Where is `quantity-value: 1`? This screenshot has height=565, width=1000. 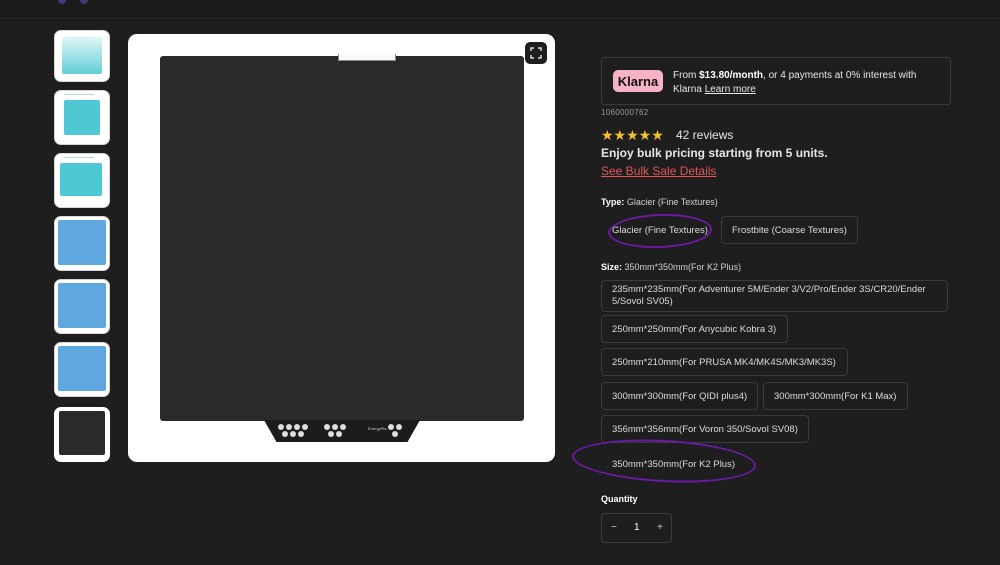
quantity-value: 1 is located at coordinates (637, 527).